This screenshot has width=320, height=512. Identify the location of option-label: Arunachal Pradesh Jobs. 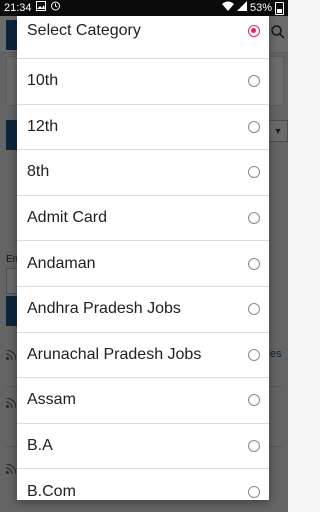
(114, 354).